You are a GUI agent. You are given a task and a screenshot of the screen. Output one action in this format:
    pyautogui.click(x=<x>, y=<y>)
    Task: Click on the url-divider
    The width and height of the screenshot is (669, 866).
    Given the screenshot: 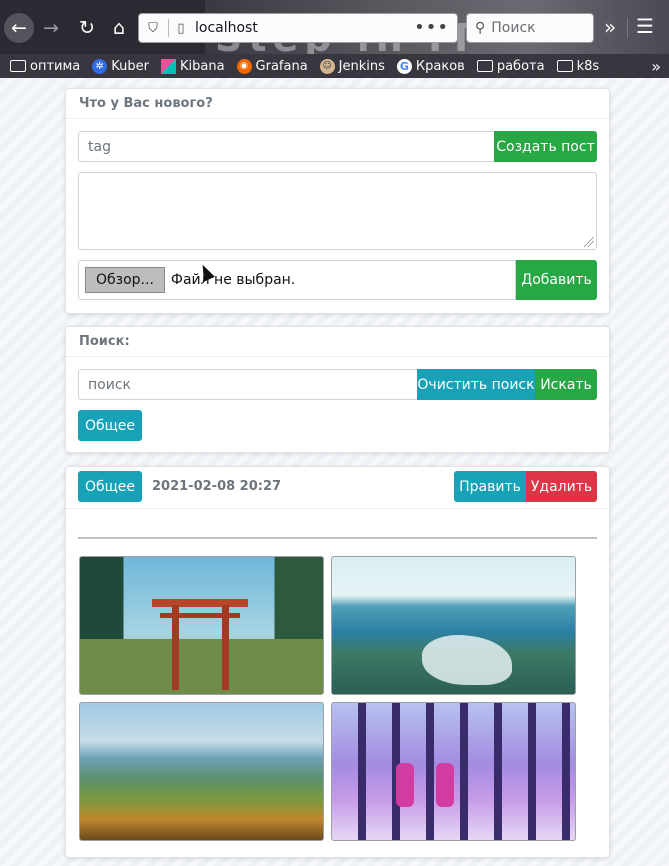 What is the action you would take?
    pyautogui.click(x=168, y=28)
    